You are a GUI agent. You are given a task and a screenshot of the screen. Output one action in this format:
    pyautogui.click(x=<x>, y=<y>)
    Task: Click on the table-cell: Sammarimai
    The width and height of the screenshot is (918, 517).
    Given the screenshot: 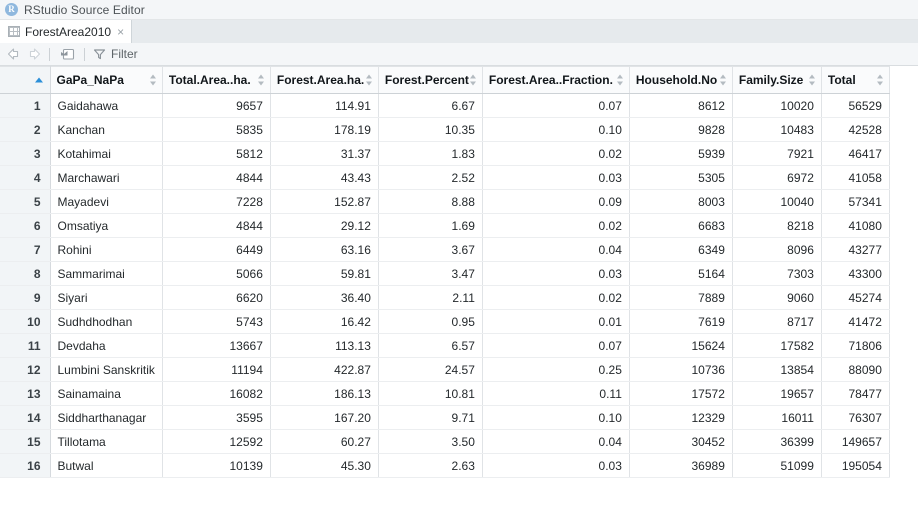 What is the action you would take?
    pyautogui.click(x=106, y=273)
    